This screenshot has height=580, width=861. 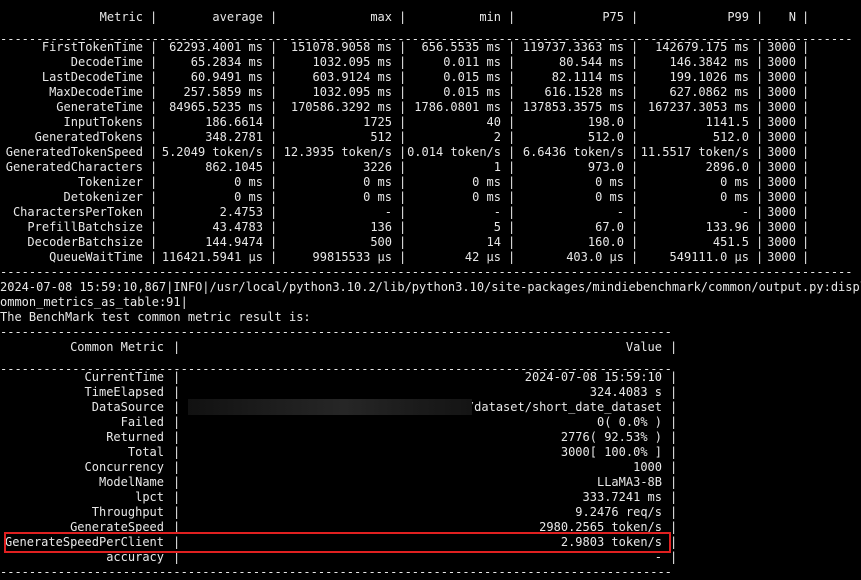 What do you see at coordinates (88, 137) in the screenshot?
I see `cell-metric: GeneratedTokens` at bounding box center [88, 137].